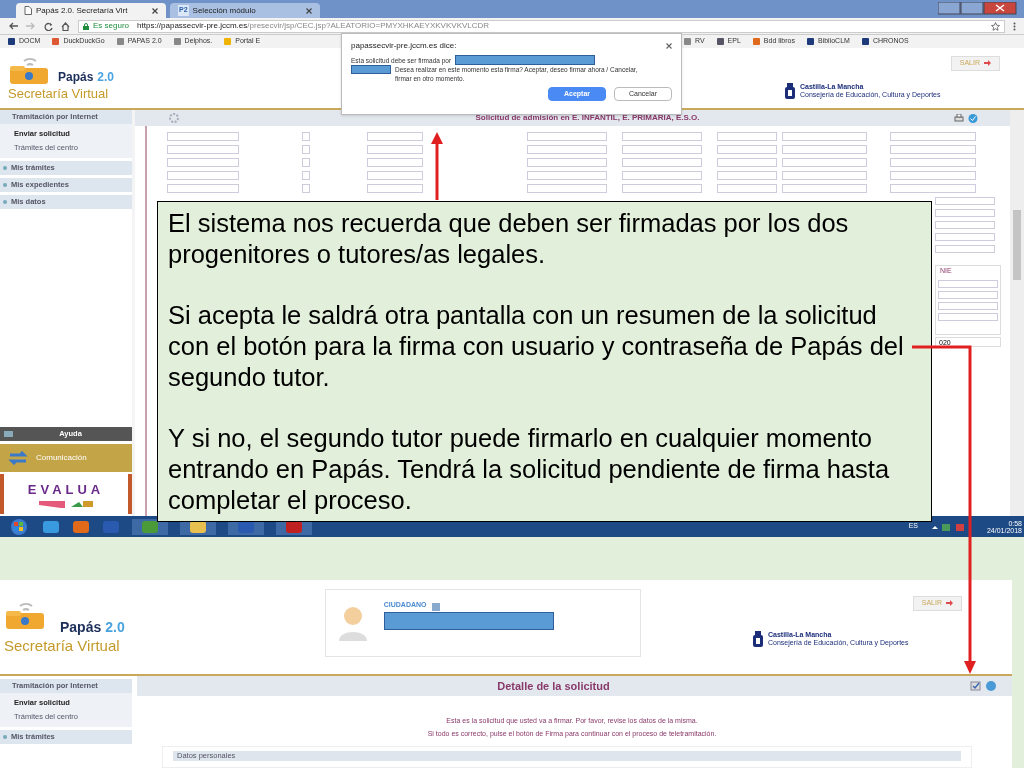 This screenshot has width=1024, height=768. What do you see at coordinates (995, 26) in the screenshot?
I see `star-icon` at bounding box center [995, 26].